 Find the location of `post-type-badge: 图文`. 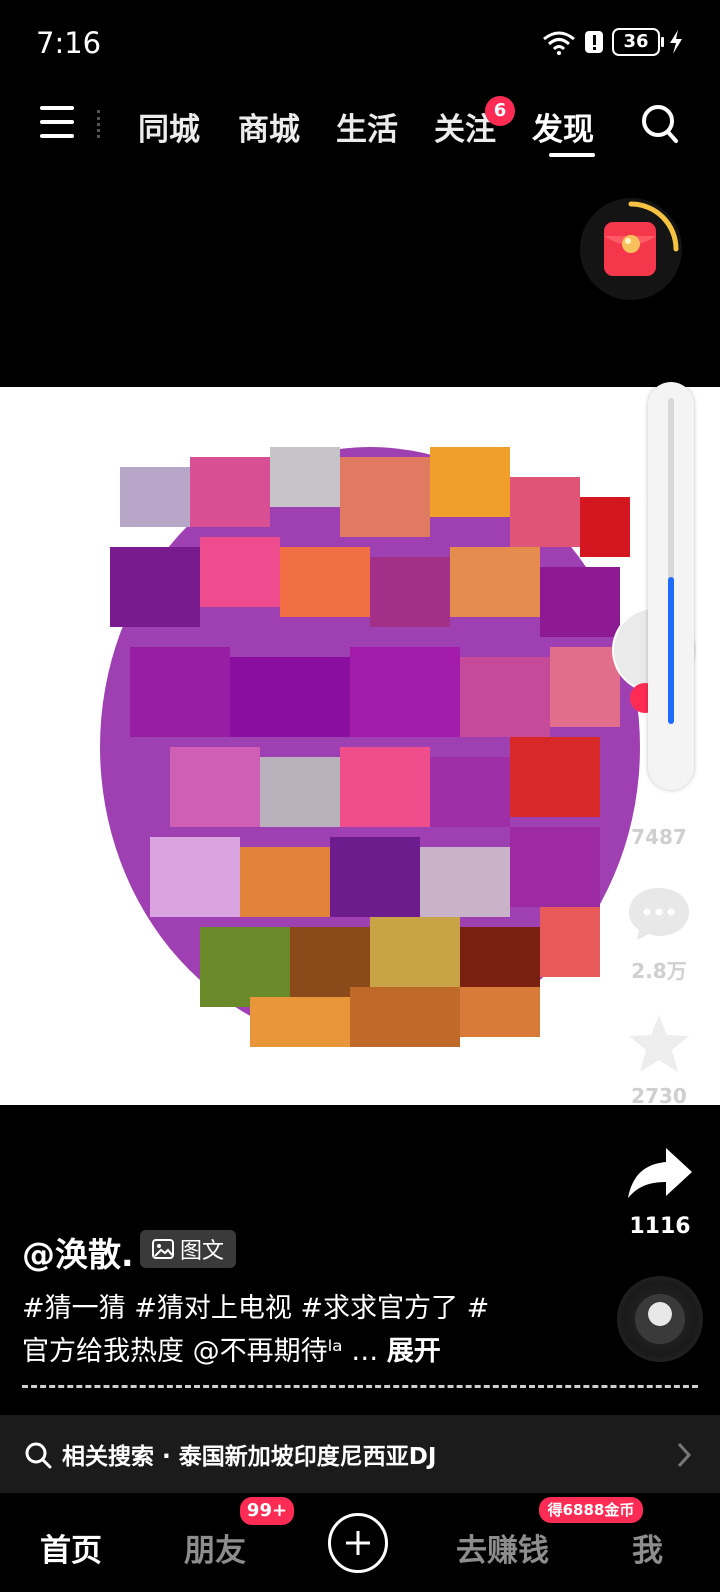

post-type-badge: 图文 is located at coordinates (188, 1249).